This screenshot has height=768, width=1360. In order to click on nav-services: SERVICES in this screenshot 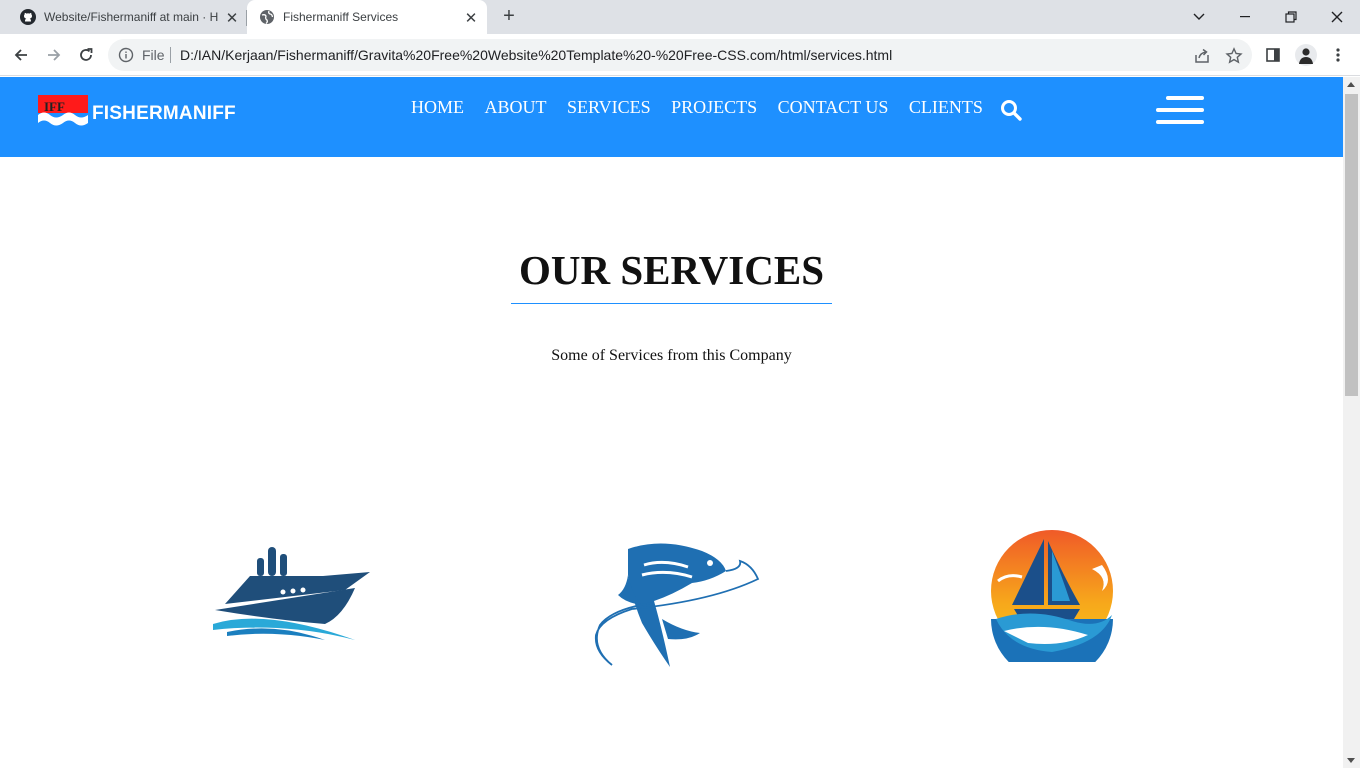, I will do `click(609, 107)`.